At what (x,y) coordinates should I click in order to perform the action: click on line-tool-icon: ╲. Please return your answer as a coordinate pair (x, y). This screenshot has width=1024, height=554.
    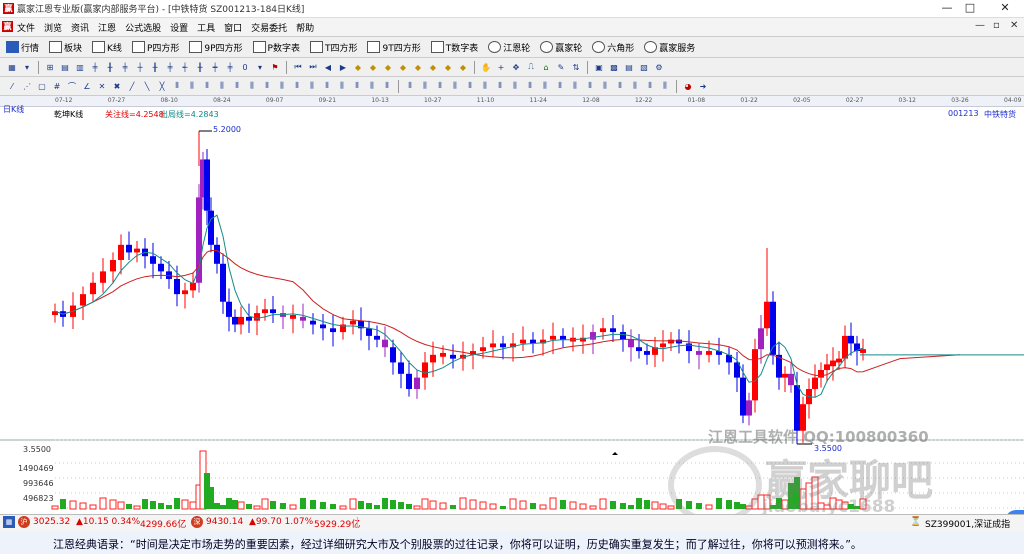
    Looking at the image, I should click on (147, 86).